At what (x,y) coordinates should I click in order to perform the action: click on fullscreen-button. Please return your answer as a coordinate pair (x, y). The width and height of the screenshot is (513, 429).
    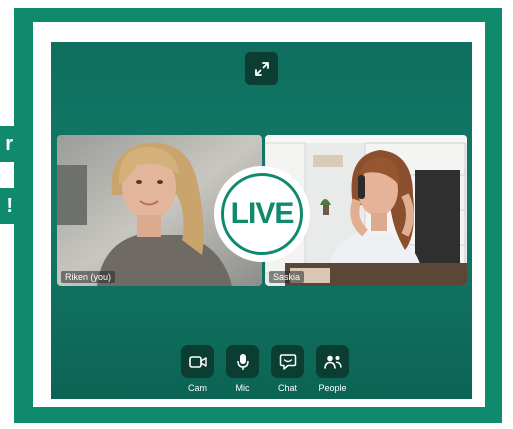
    Looking at the image, I should click on (261, 68).